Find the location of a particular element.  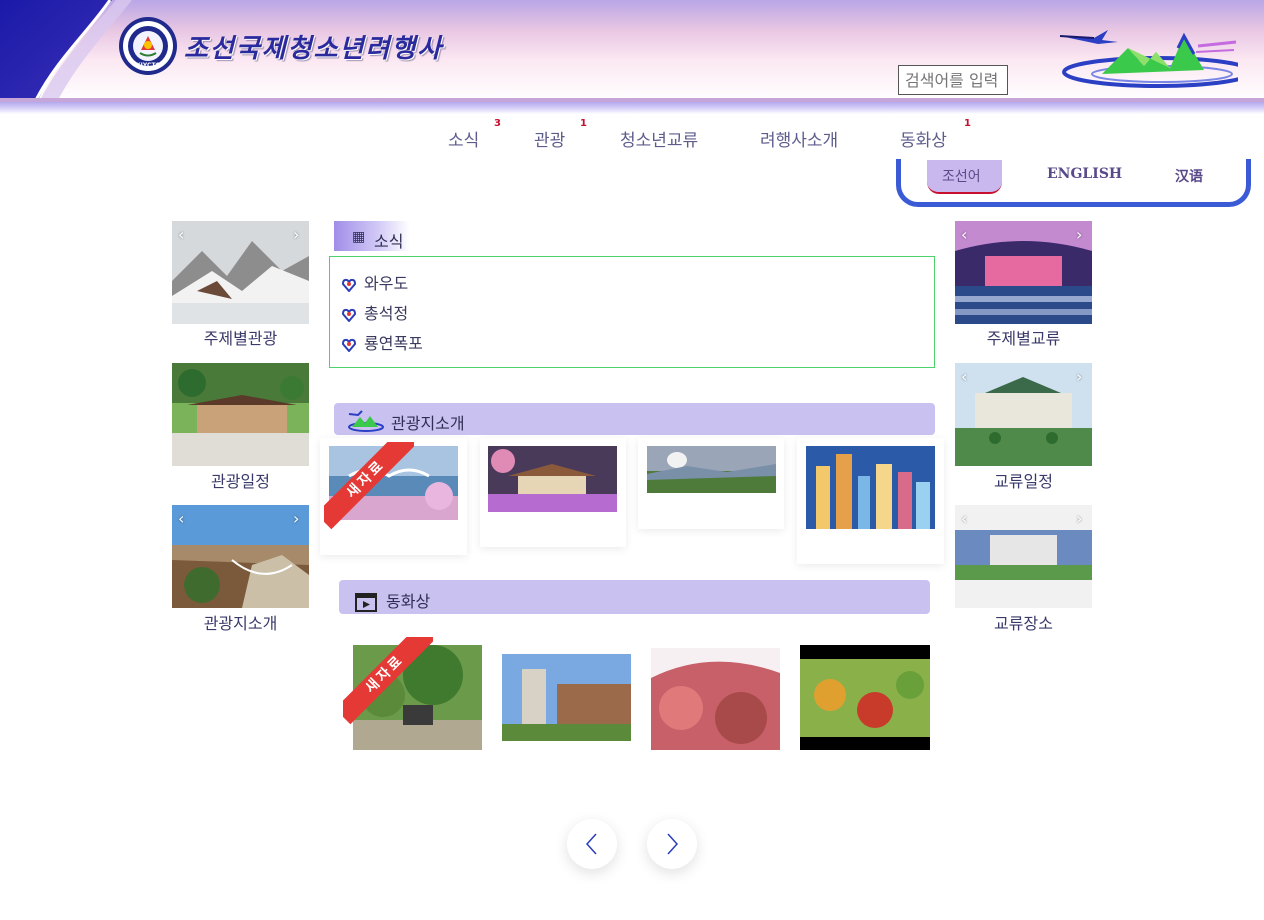

svg-text: KIYCTC is located at coordinates (148, 65).